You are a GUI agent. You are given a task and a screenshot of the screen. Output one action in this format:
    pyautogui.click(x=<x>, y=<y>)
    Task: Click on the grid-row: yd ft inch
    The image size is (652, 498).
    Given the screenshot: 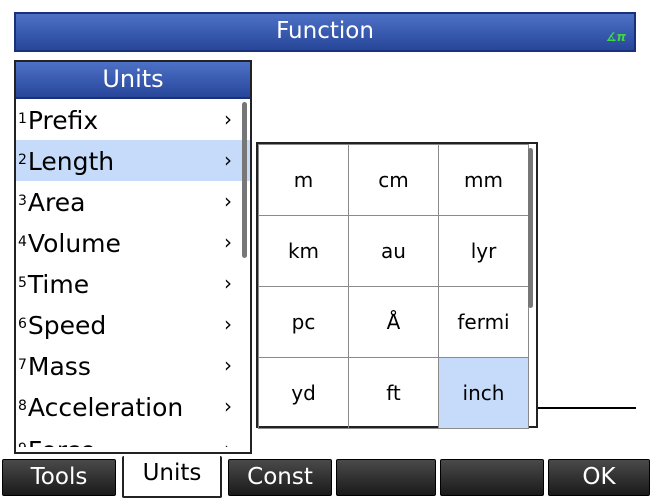 What is the action you would take?
    pyautogui.click(x=393, y=393)
    